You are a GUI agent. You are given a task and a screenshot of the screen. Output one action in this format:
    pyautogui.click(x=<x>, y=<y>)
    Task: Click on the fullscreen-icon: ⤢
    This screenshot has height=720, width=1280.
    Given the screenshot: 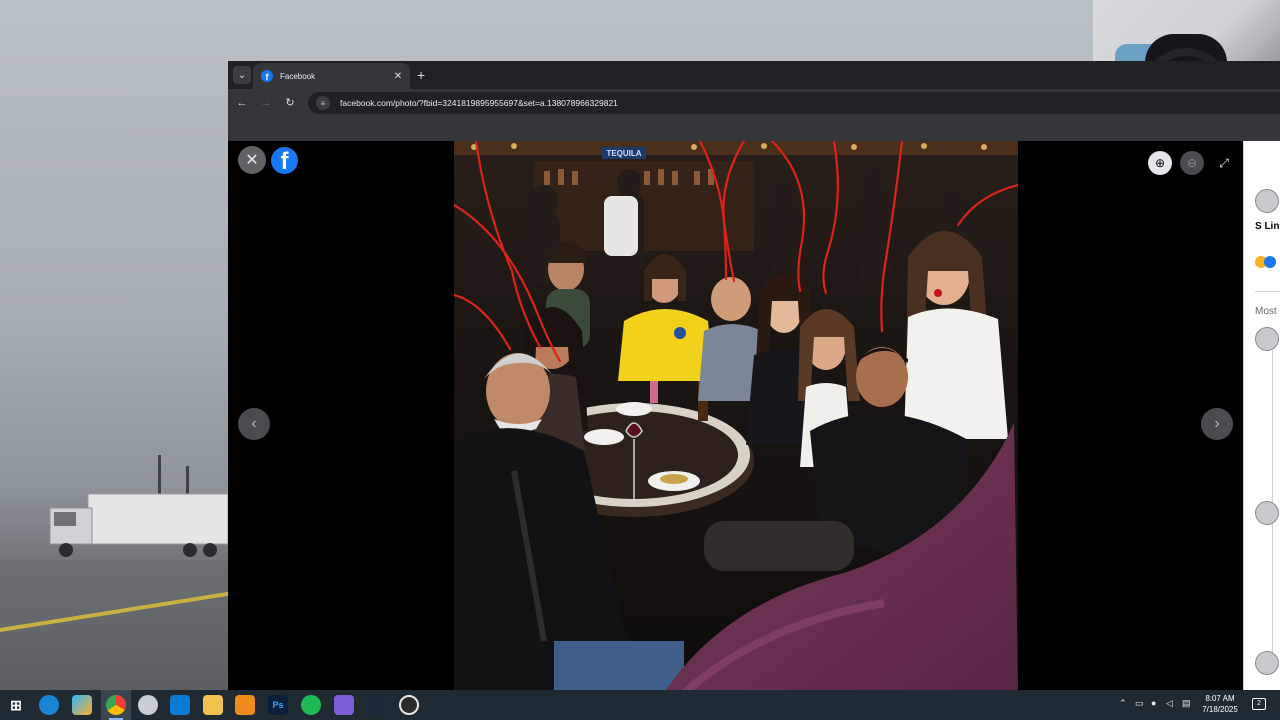 What is the action you would take?
    pyautogui.click(x=1224, y=162)
    